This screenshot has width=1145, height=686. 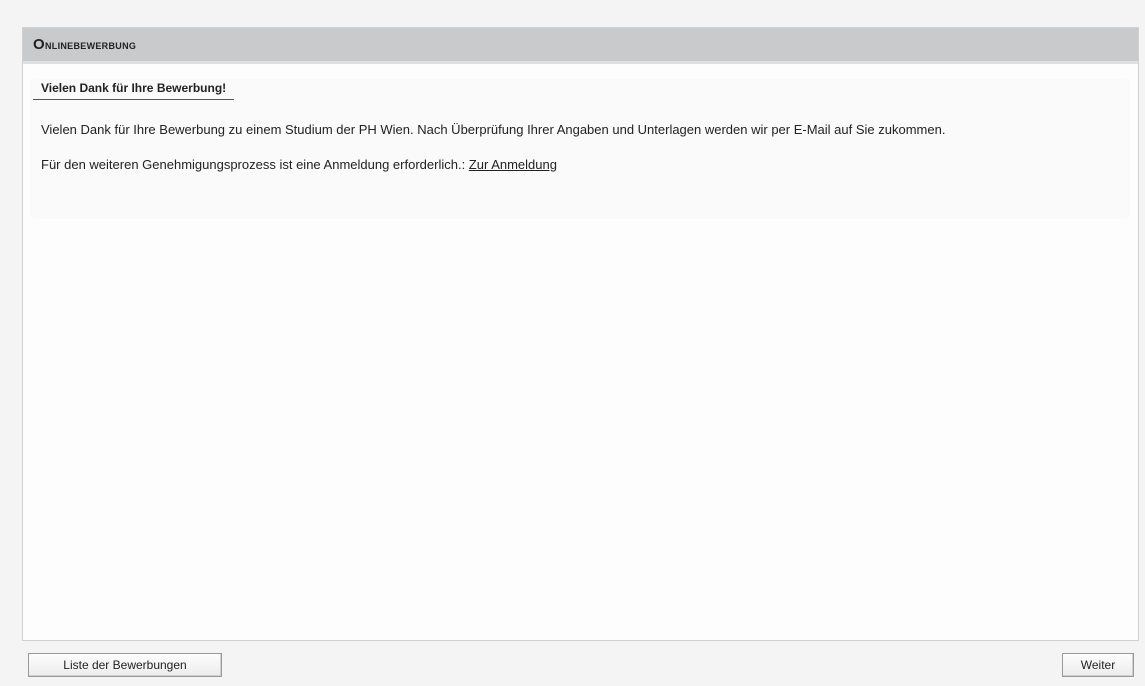 What do you see at coordinates (580, 46) in the screenshot?
I see `panel-header: Onlinebewerbung` at bounding box center [580, 46].